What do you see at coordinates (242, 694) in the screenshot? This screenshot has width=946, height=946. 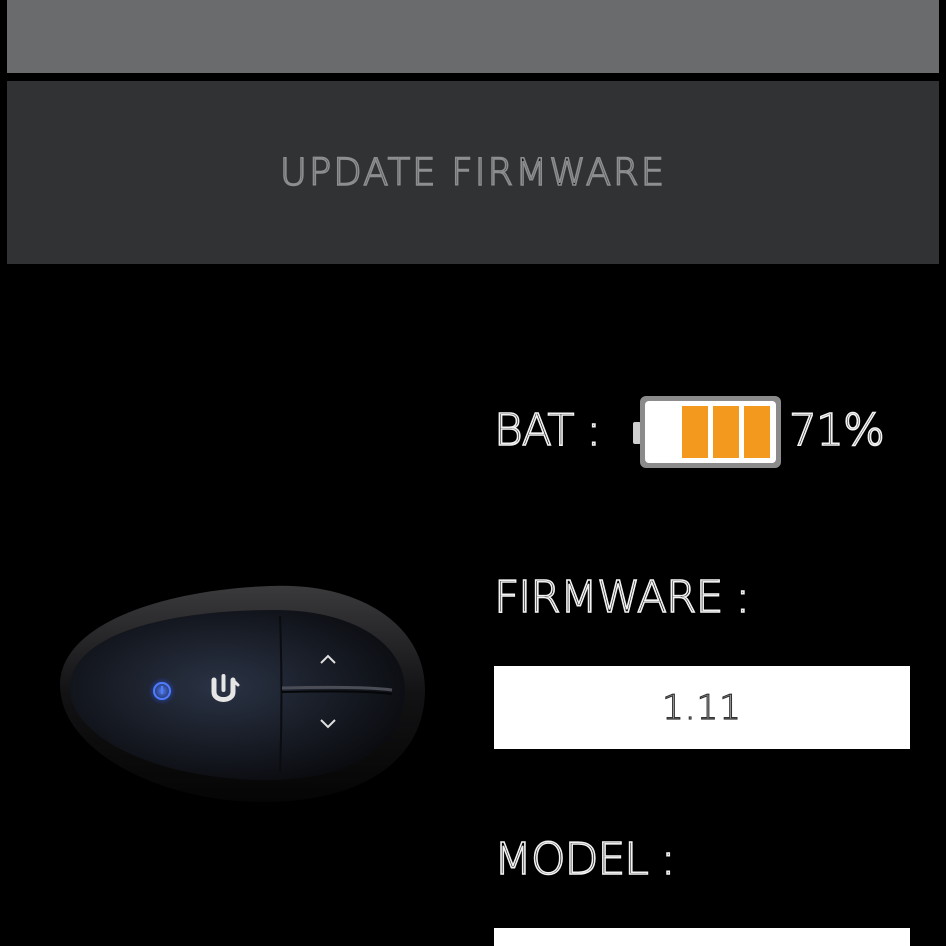 I see `device-image` at bounding box center [242, 694].